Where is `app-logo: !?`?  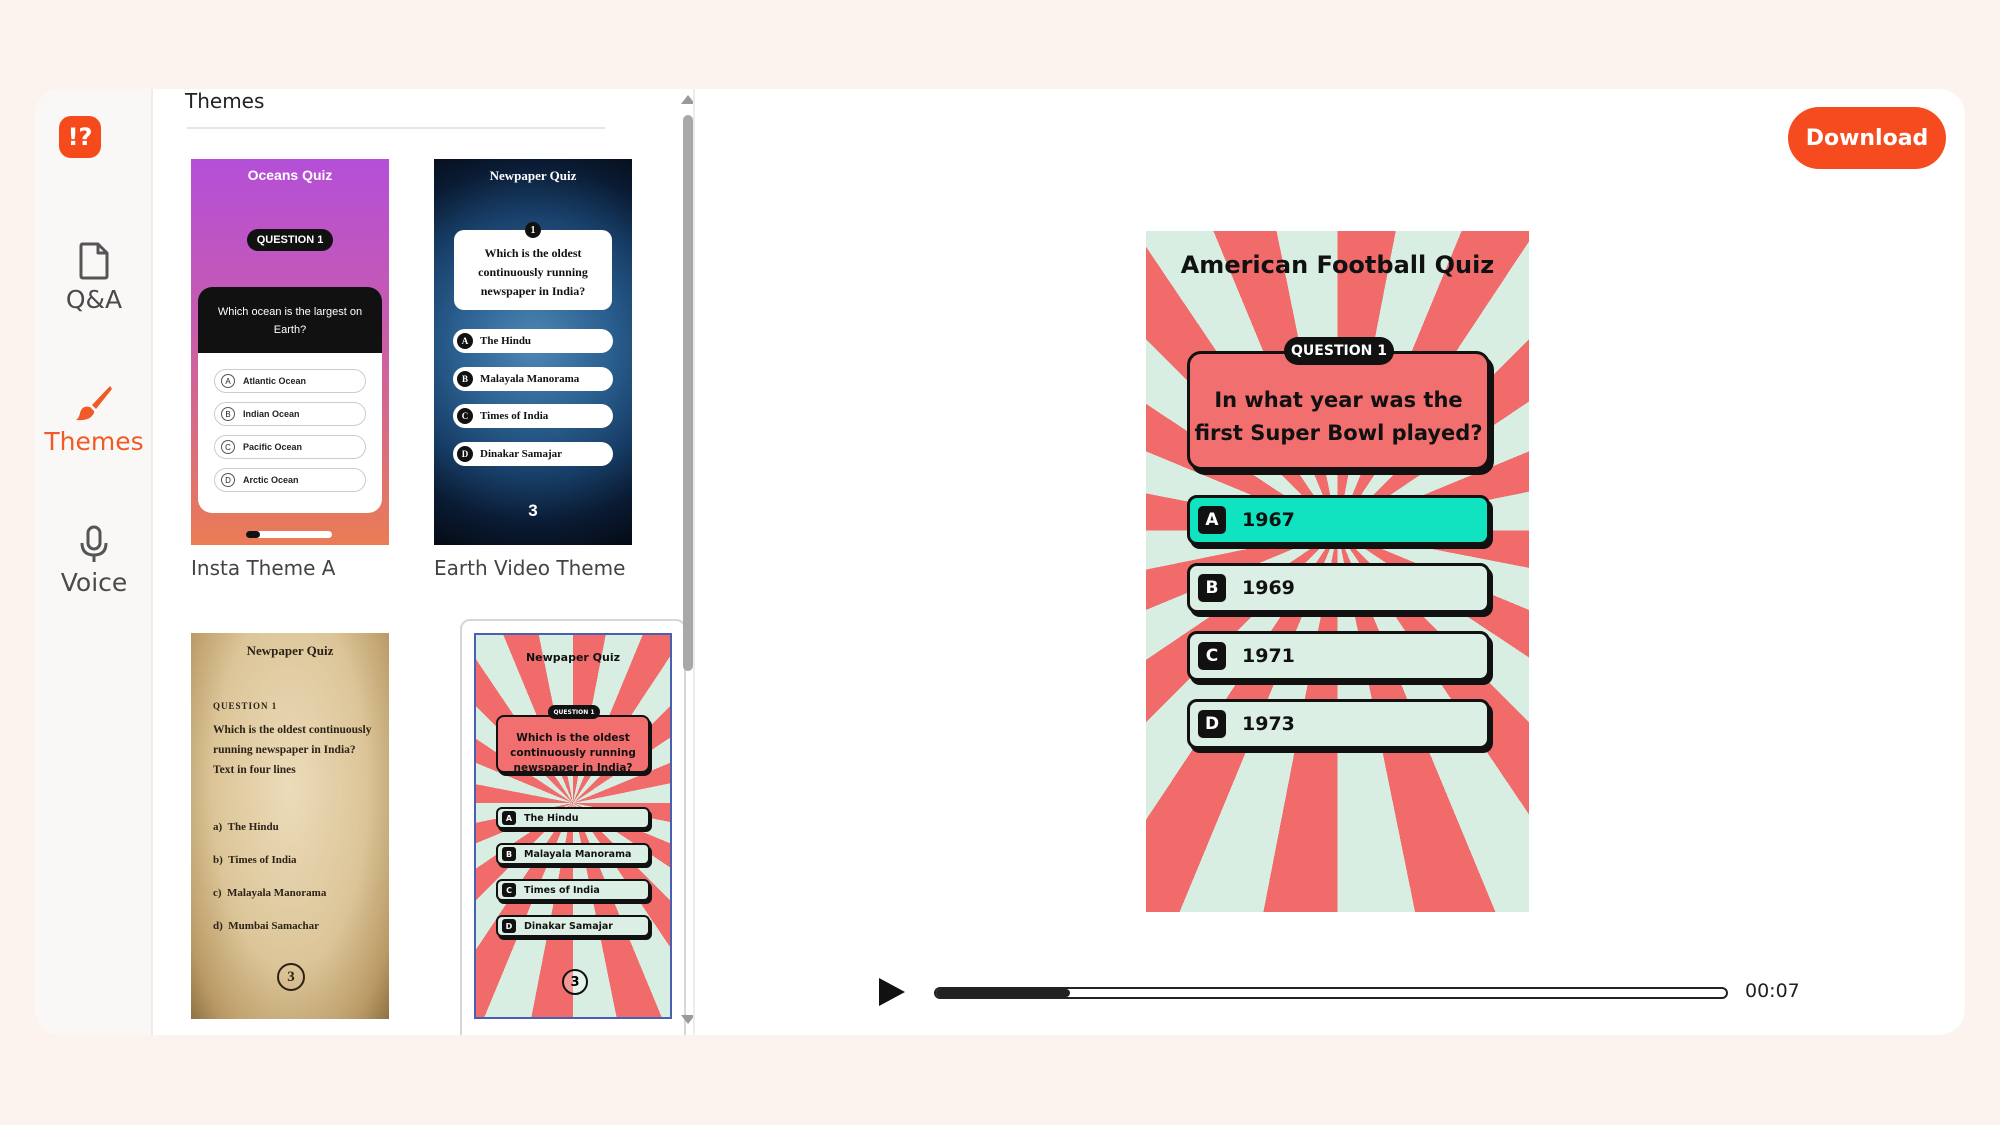
app-logo: !? is located at coordinates (80, 137).